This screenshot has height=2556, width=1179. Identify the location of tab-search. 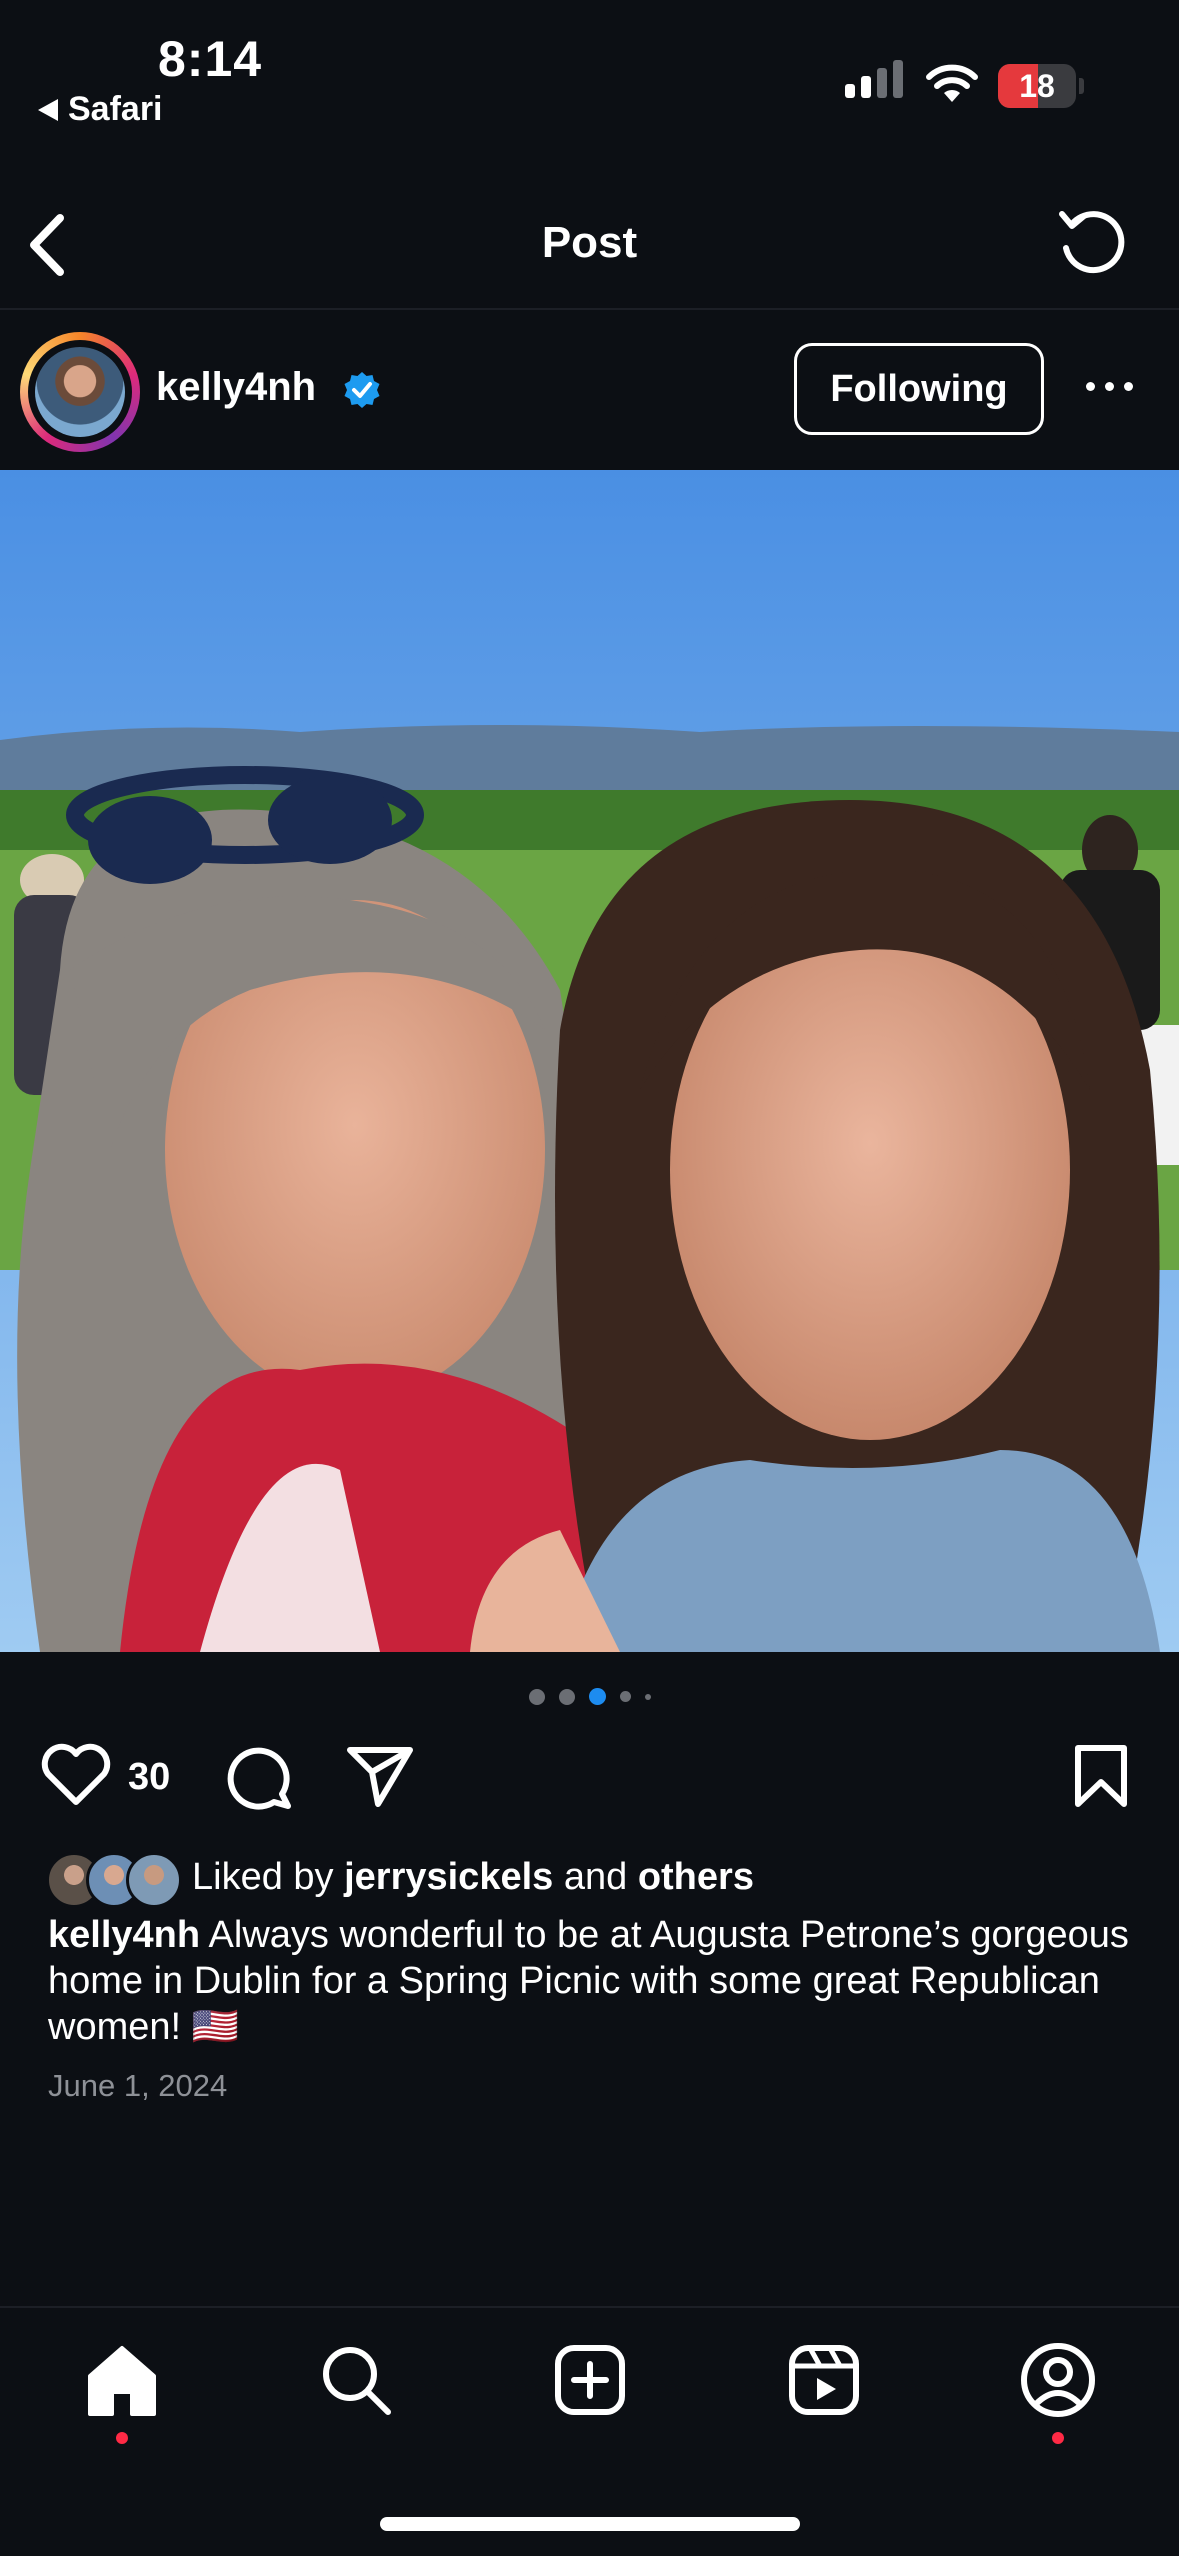
(356, 2380).